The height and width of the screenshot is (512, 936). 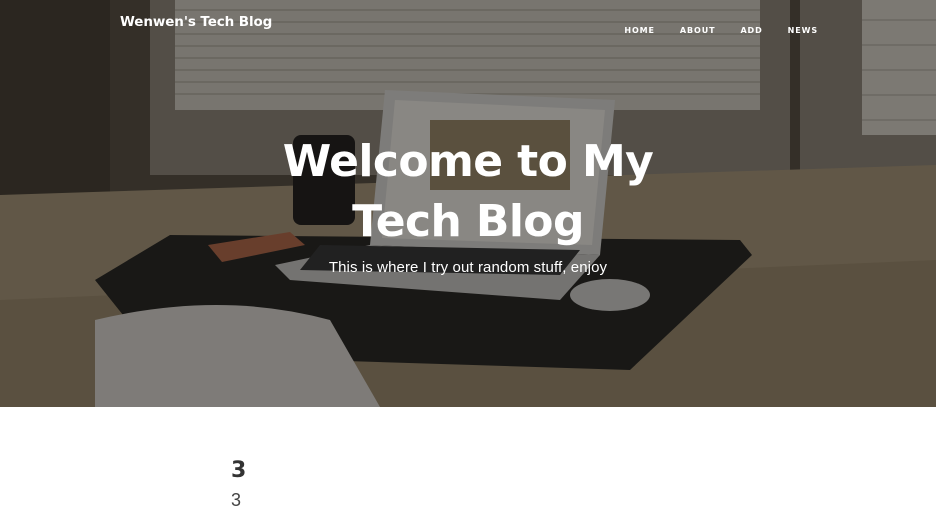 What do you see at coordinates (238, 485) in the screenshot?
I see `post-preview: 3 3` at bounding box center [238, 485].